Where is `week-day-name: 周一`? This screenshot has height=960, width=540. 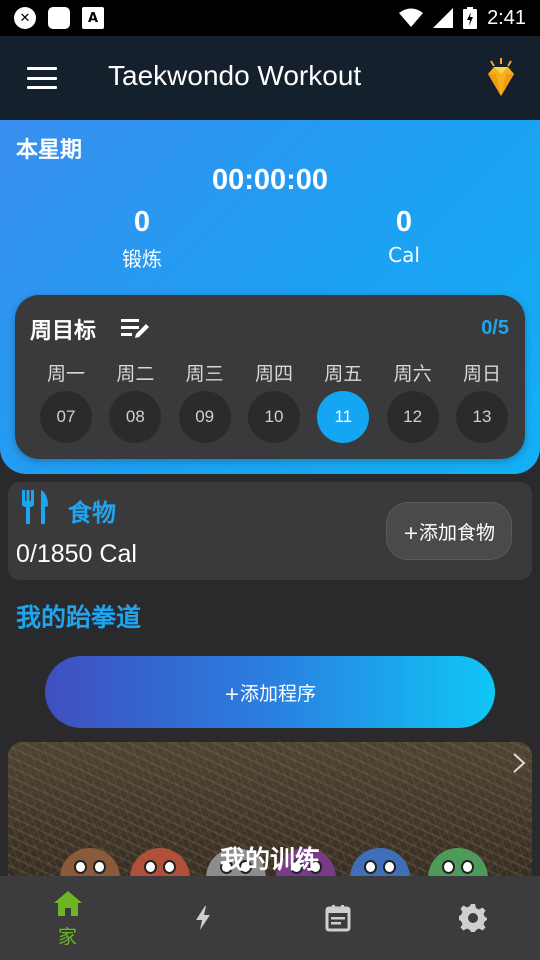
week-day-name: 周一 is located at coordinates (65, 374).